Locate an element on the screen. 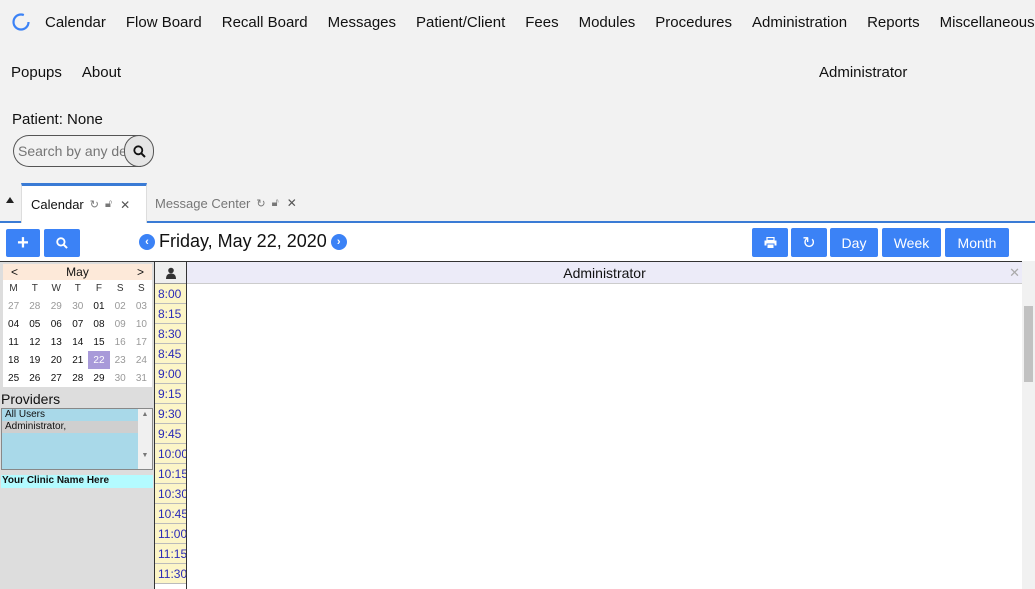 The height and width of the screenshot is (589, 1035). next-day-icon: › is located at coordinates (338, 241).